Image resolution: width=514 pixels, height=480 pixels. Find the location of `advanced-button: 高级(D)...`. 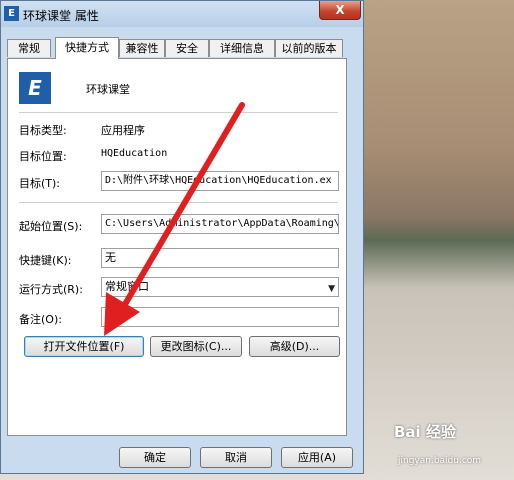

advanced-button: 高级(D)... is located at coordinates (294, 346).